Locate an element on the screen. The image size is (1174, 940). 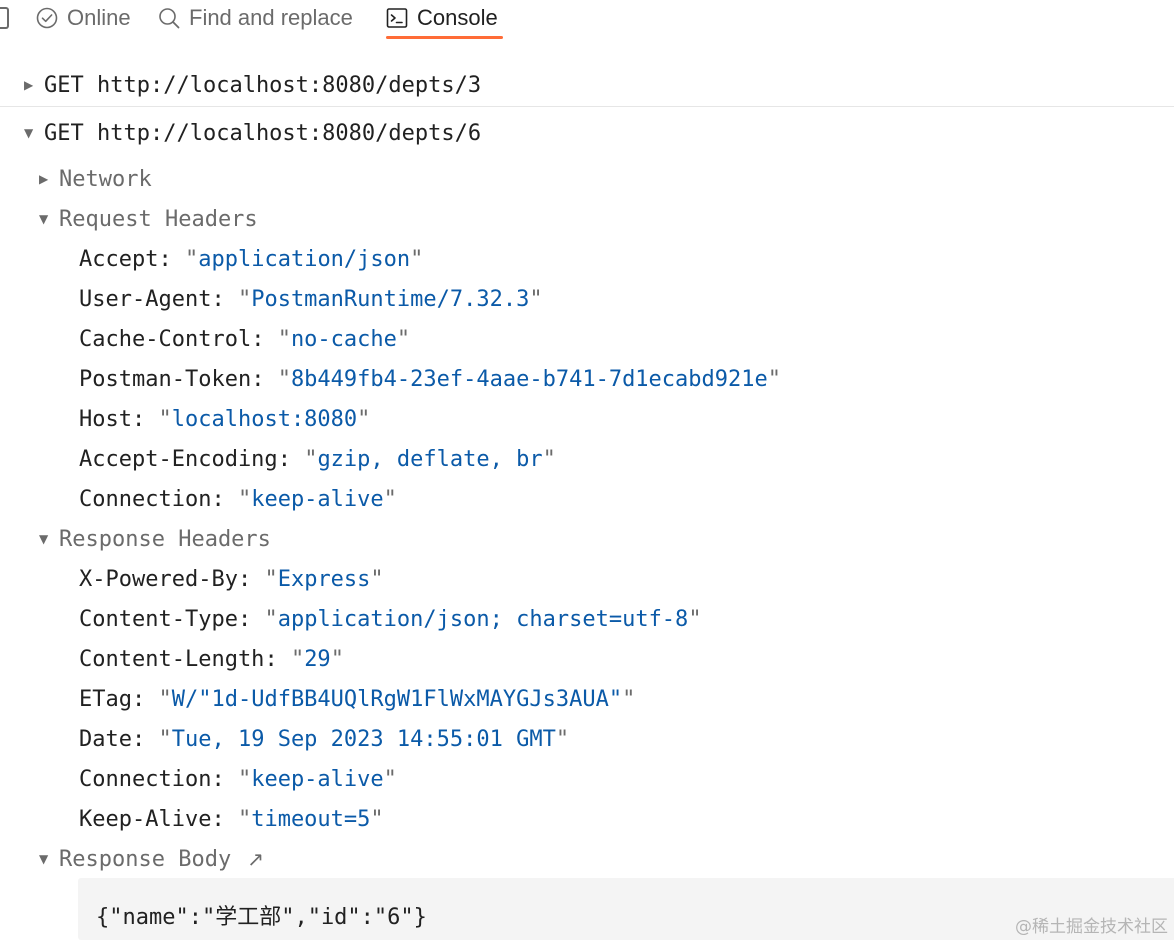
log-entry-expanded: ▼ GET http://localhost:8080/depts/6 is located at coordinates (252, 133).